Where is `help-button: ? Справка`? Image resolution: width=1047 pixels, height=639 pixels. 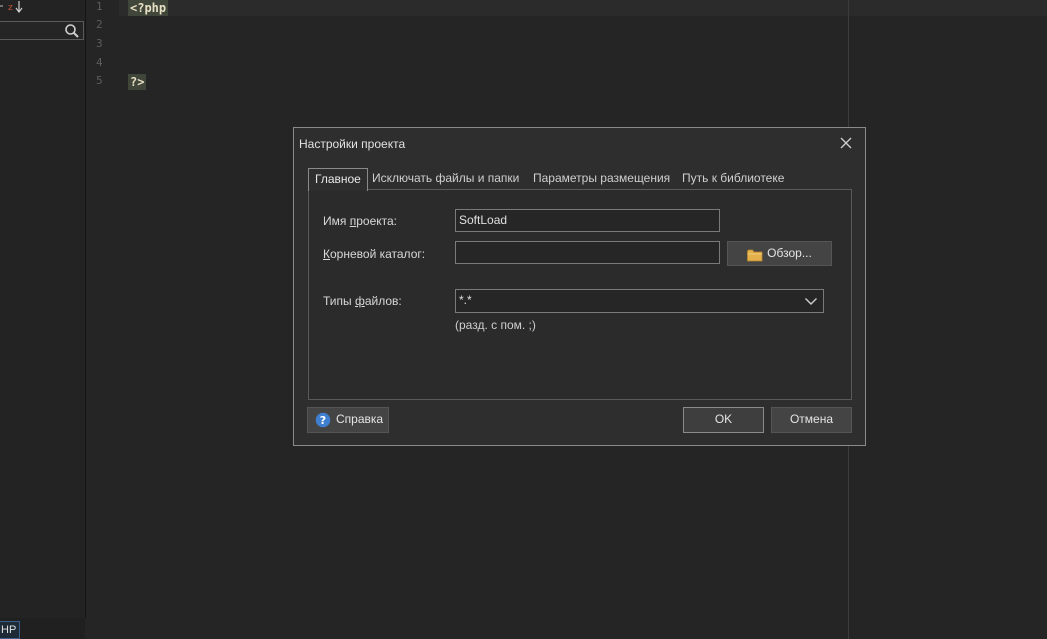
help-button: ? Справка is located at coordinates (348, 420).